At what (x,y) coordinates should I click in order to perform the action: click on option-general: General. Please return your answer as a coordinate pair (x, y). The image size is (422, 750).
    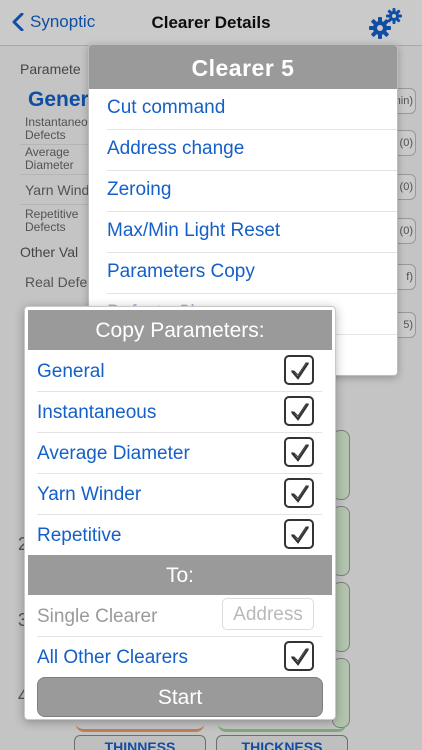
    Looking at the image, I should click on (179, 371).